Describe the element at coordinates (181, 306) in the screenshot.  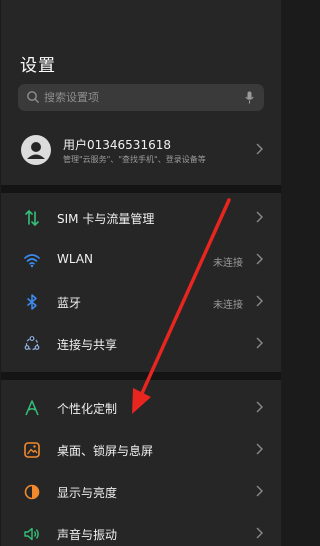
I see `annotation-arrow` at that location.